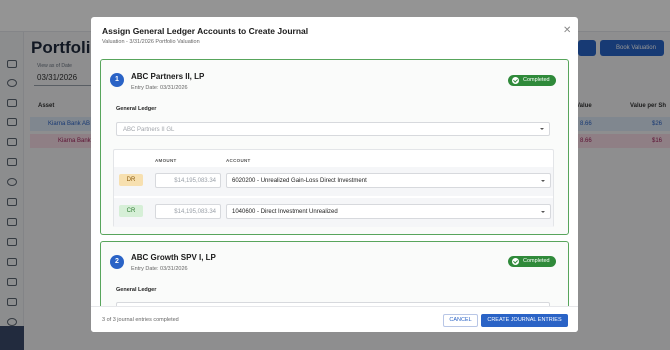 This screenshot has height=350, width=670. Describe the element at coordinates (333, 129) in the screenshot. I see `general-ledger-select: ABC Partners II GL` at that location.